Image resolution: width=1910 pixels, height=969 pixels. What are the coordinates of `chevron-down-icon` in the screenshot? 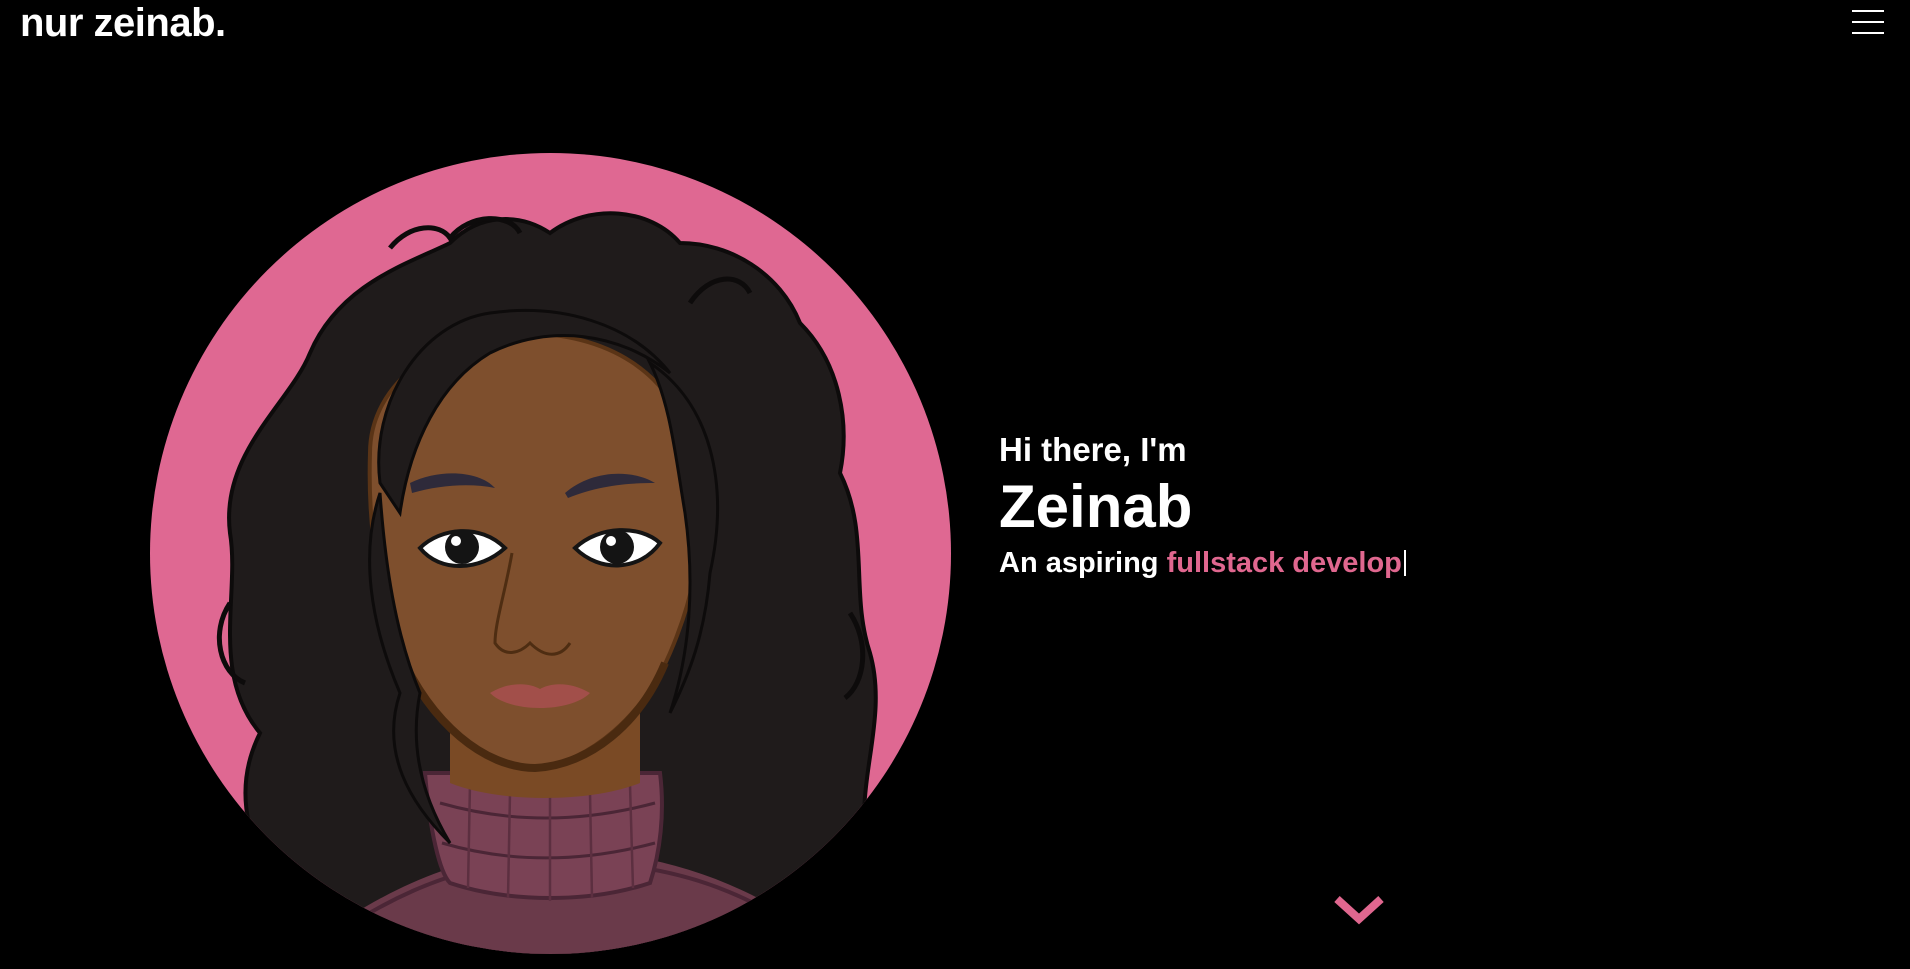 It's located at (1359, 910).